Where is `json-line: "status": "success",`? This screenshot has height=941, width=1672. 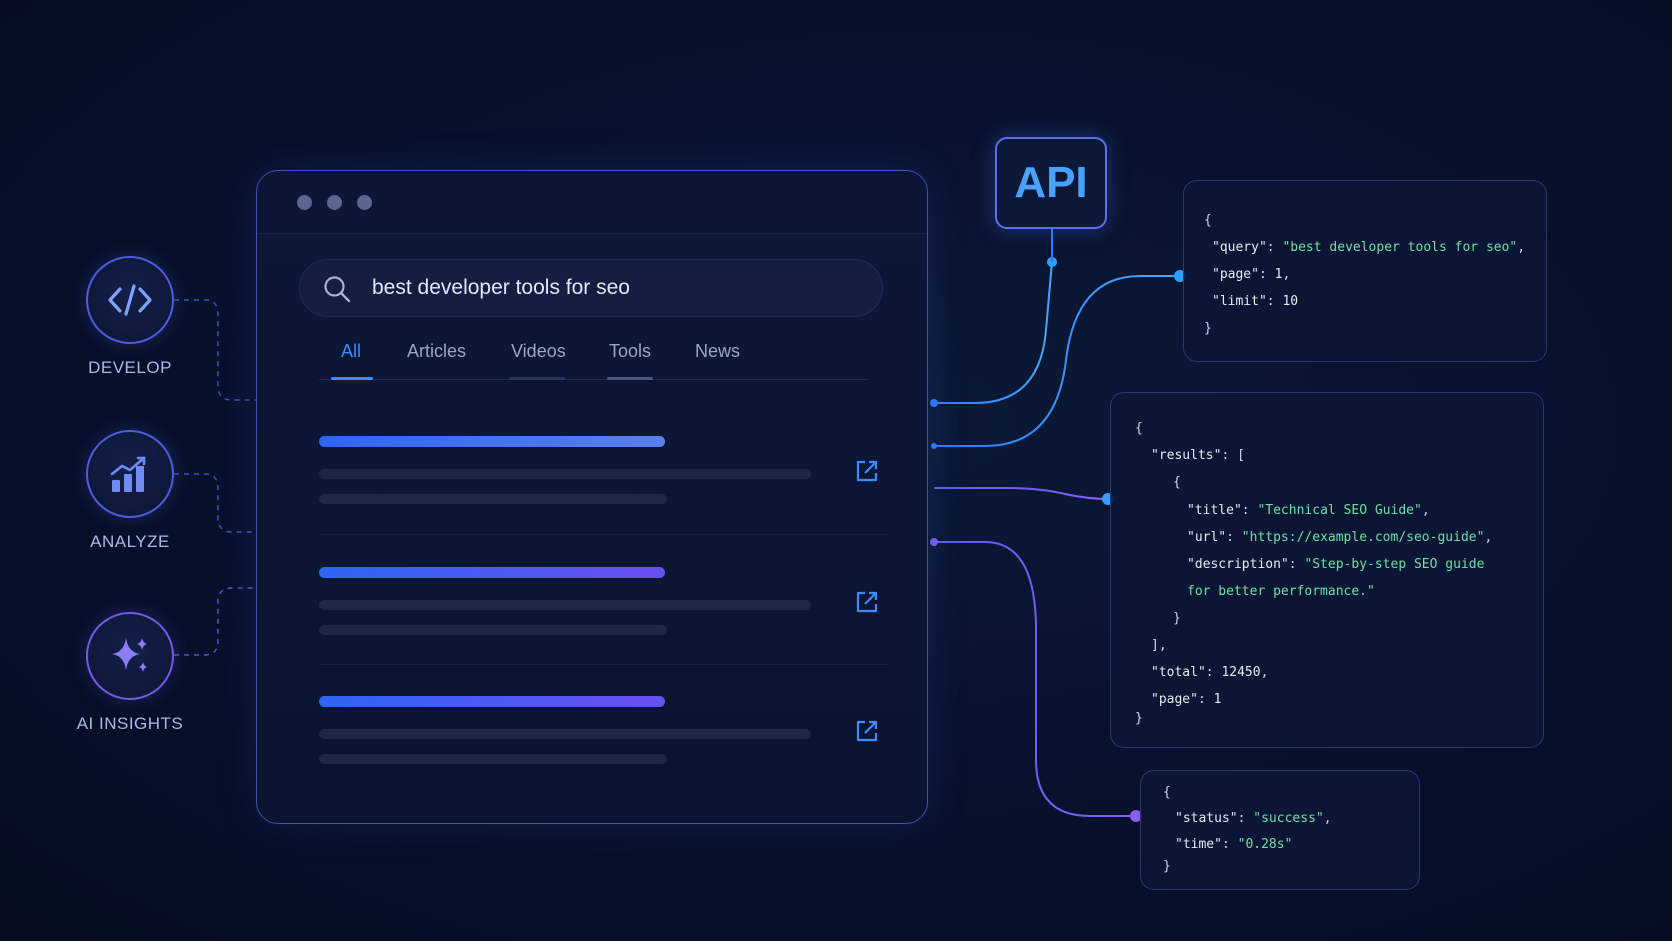
json-line: "status": "success", is located at coordinates (1253, 818).